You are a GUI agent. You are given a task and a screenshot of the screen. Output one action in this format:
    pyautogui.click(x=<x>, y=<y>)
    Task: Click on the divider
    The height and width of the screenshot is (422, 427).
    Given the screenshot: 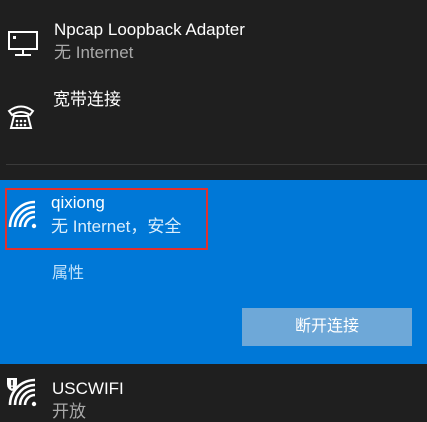 What is the action you would take?
    pyautogui.click(x=216, y=164)
    